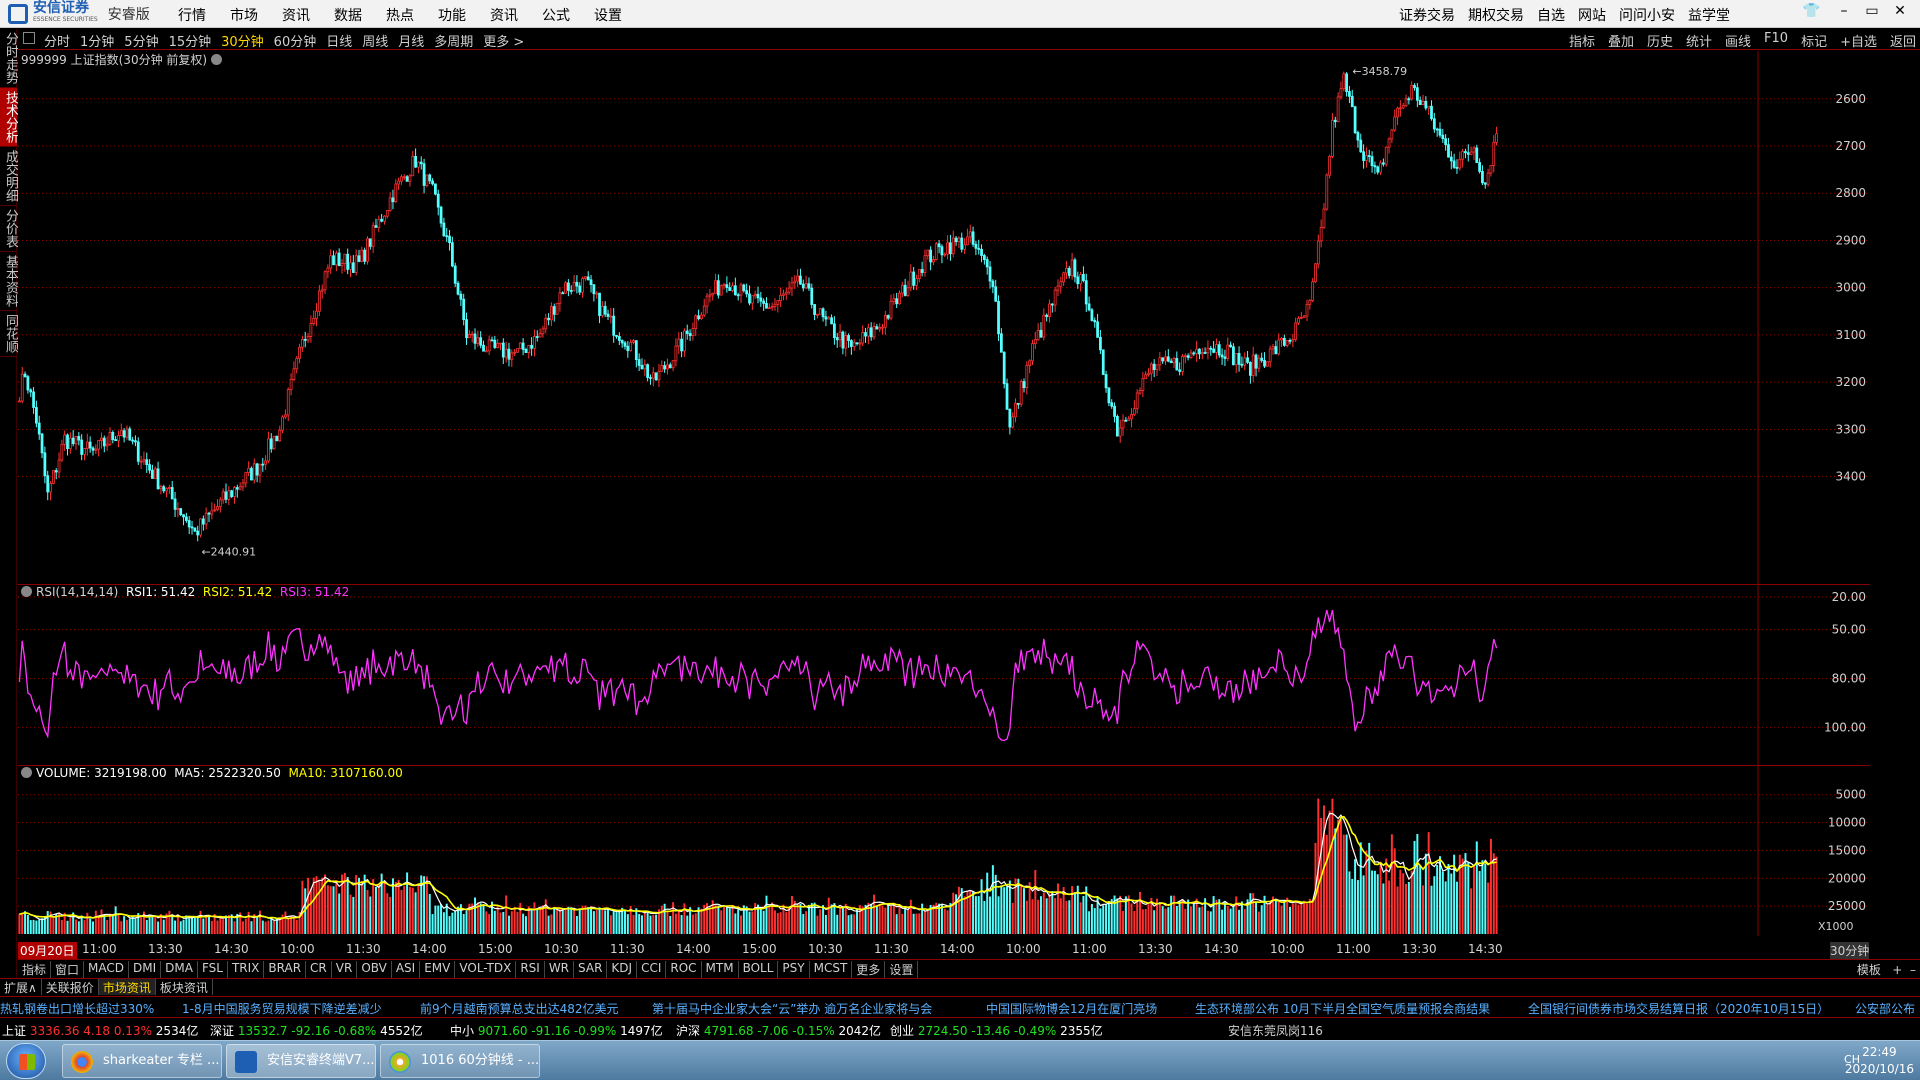 This screenshot has width=1920, height=1080. I want to click on tool-button: 画线, so click(1738, 40).